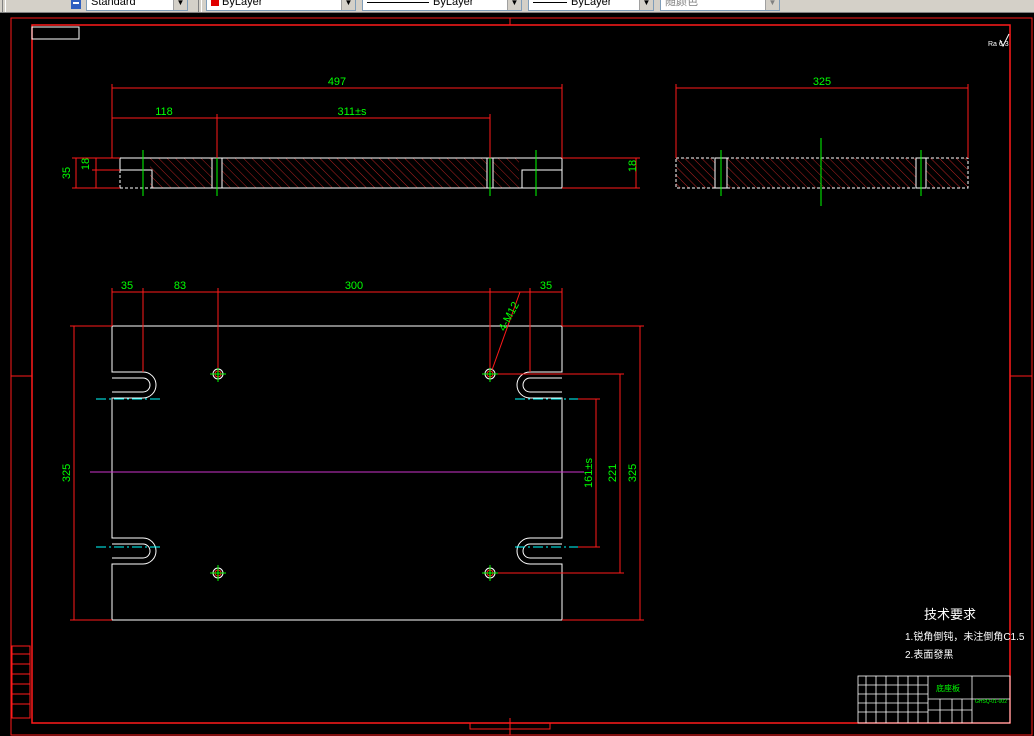 This screenshot has height=736, width=1034. I want to click on color-swatch, so click(215, 3).